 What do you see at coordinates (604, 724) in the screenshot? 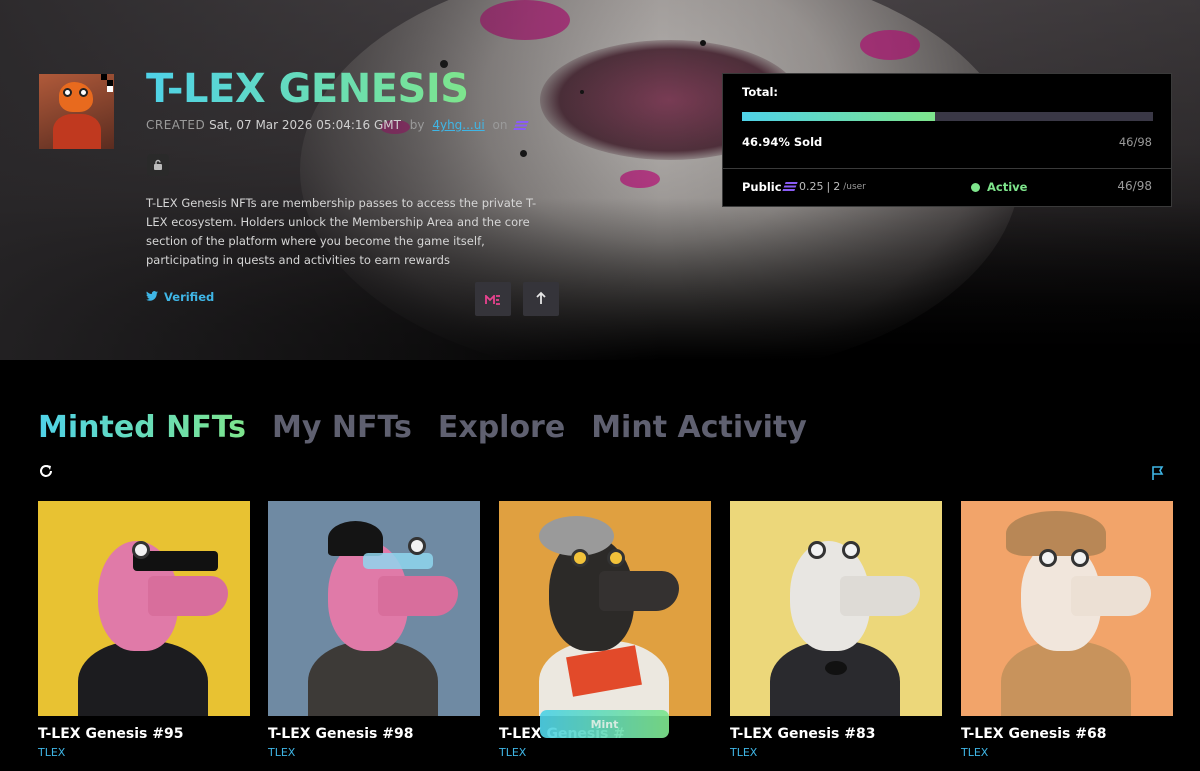
I see `mint-button: Mint` at bounding box center [604, 724].